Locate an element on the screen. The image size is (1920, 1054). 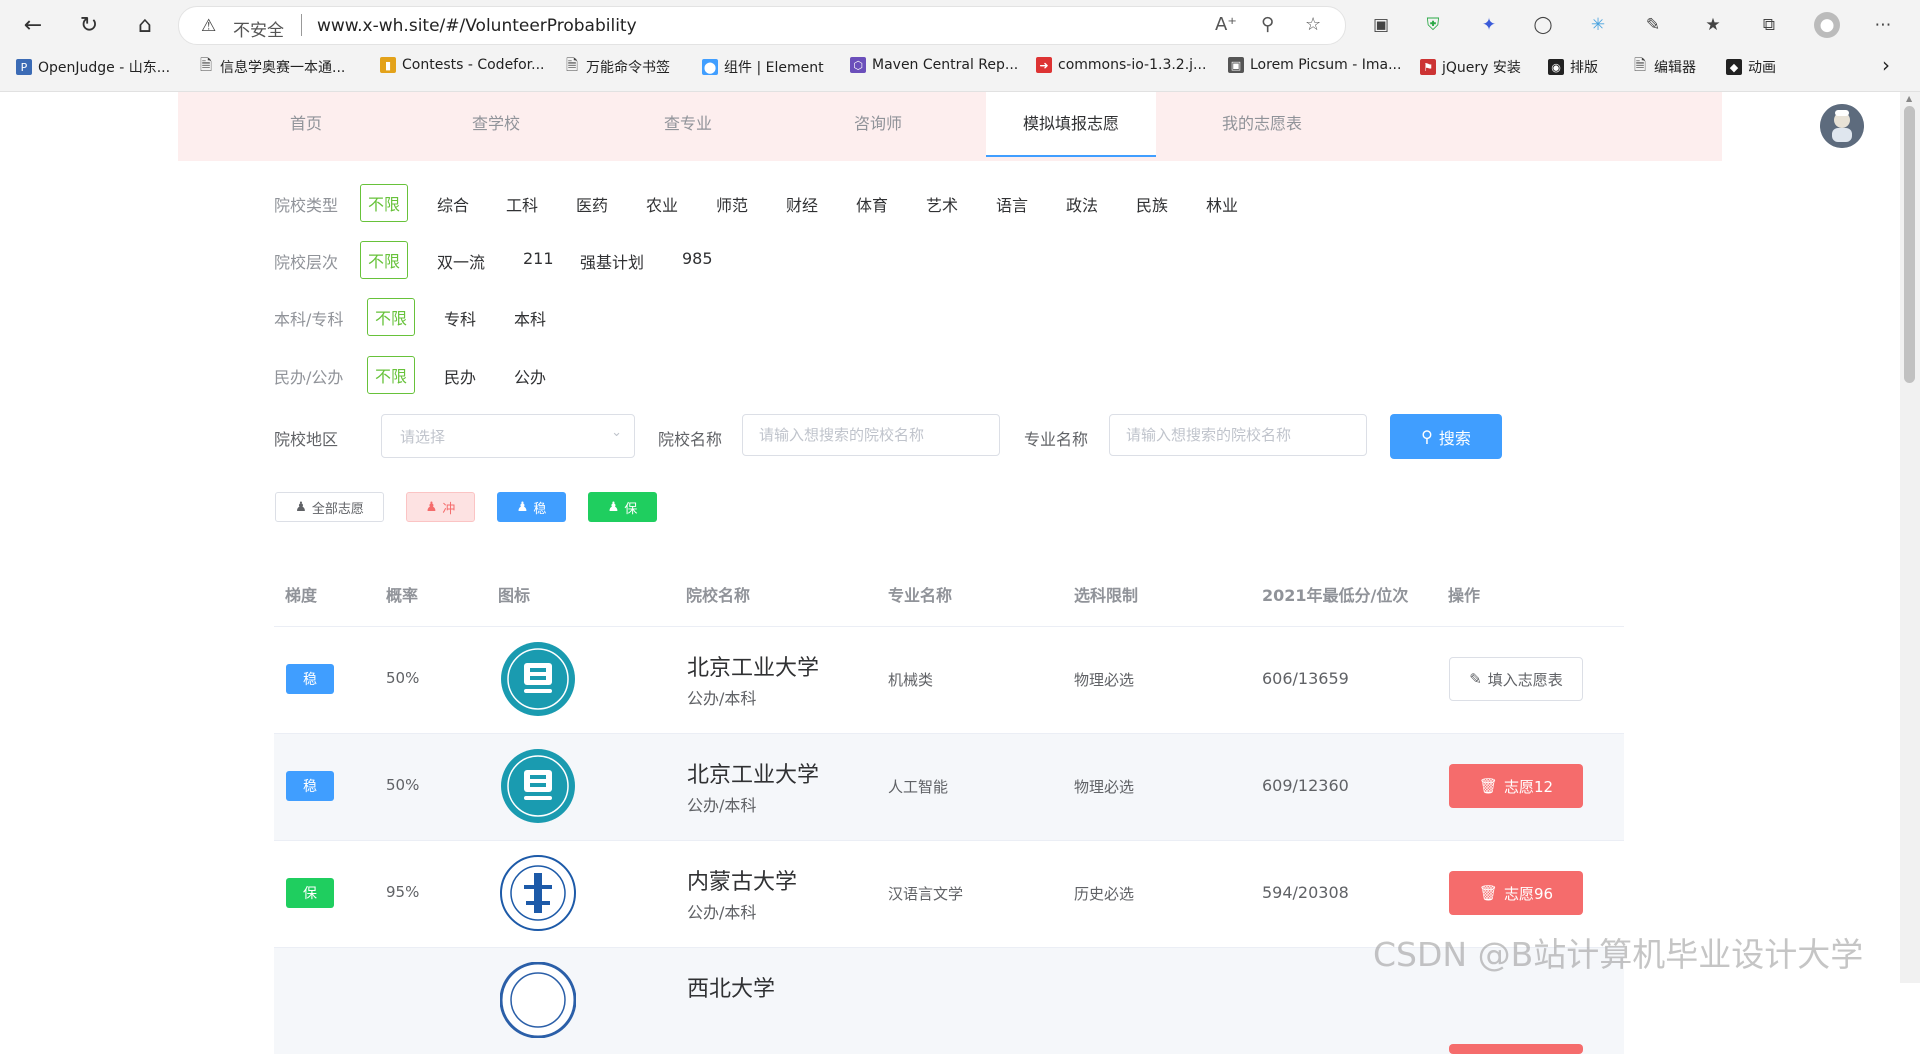
collections-icon: ⧉ is located at coordinates (1769, 25).